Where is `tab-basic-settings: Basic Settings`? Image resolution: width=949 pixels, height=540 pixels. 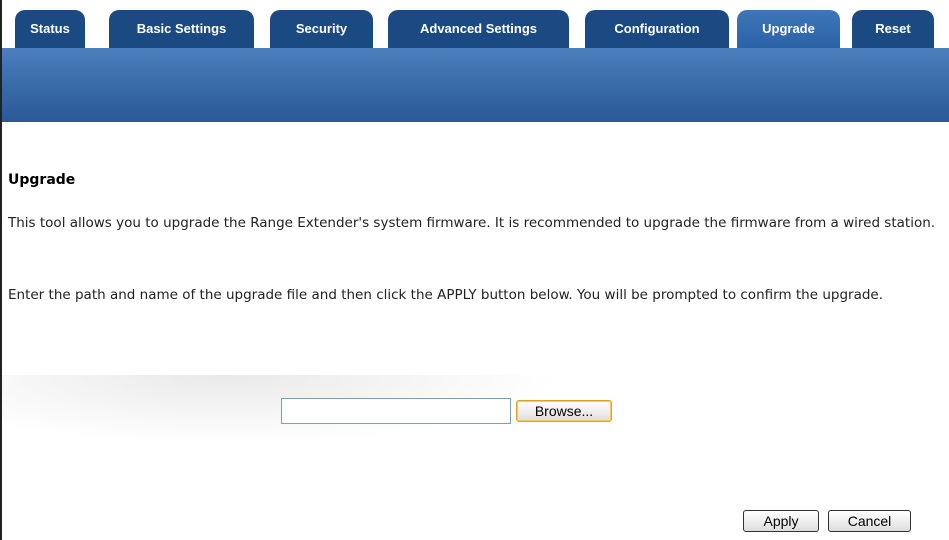 tab-basic-settings: Basic Settings is located at coordinates (181, 29).